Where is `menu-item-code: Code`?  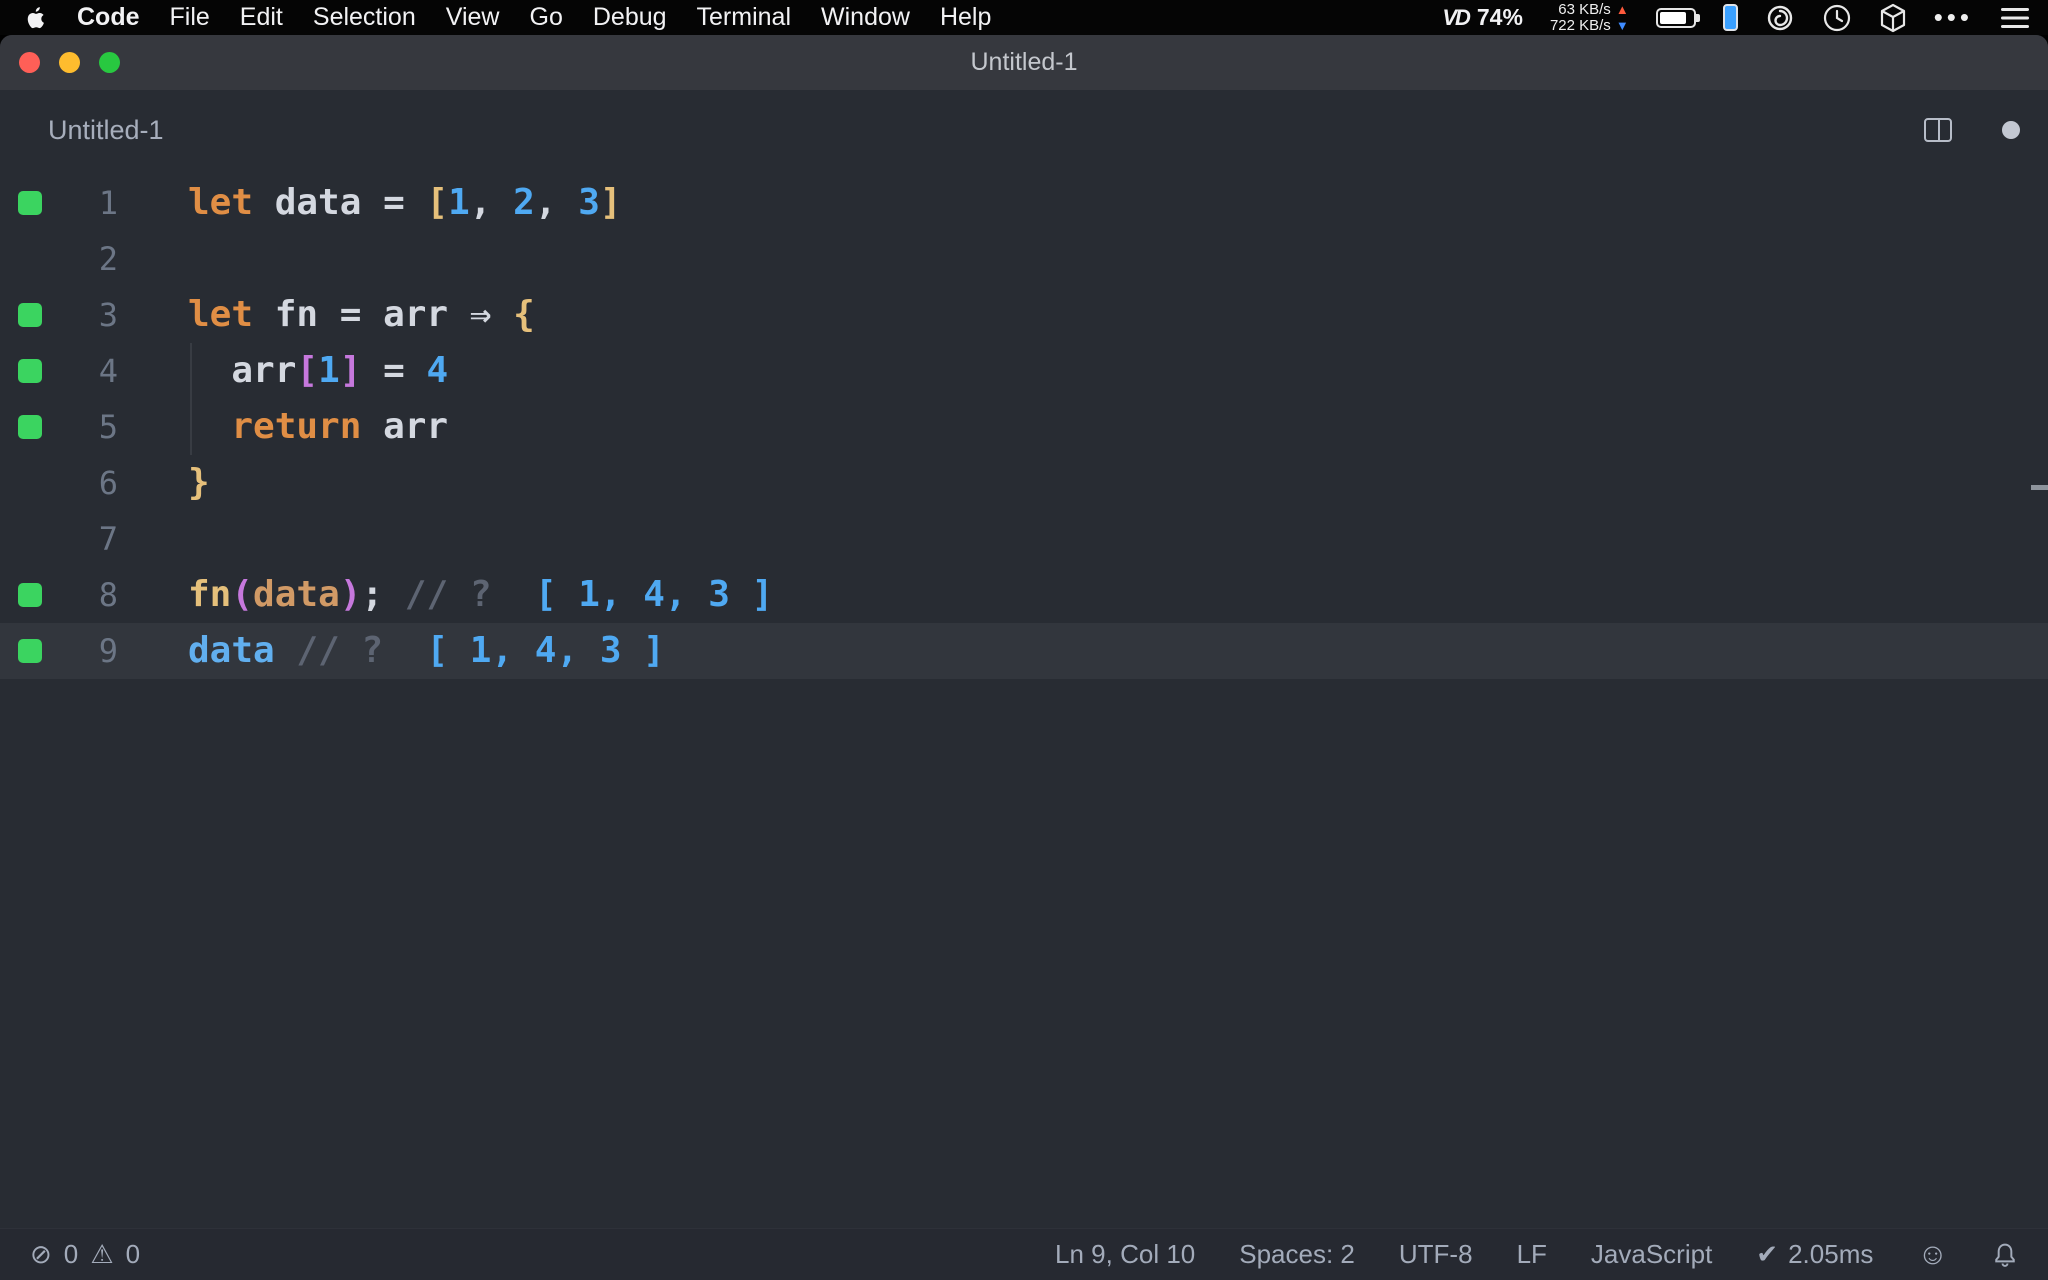
menu-item-code: Code is located at coordinates (108, 17).